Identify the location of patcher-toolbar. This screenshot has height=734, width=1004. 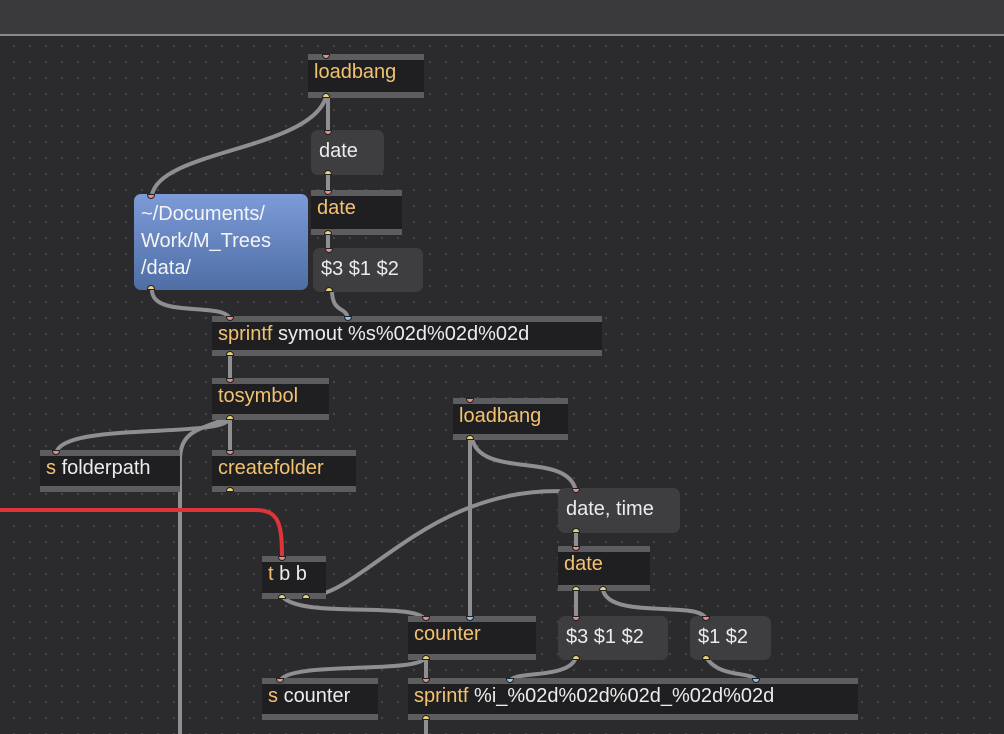
(502, 18).